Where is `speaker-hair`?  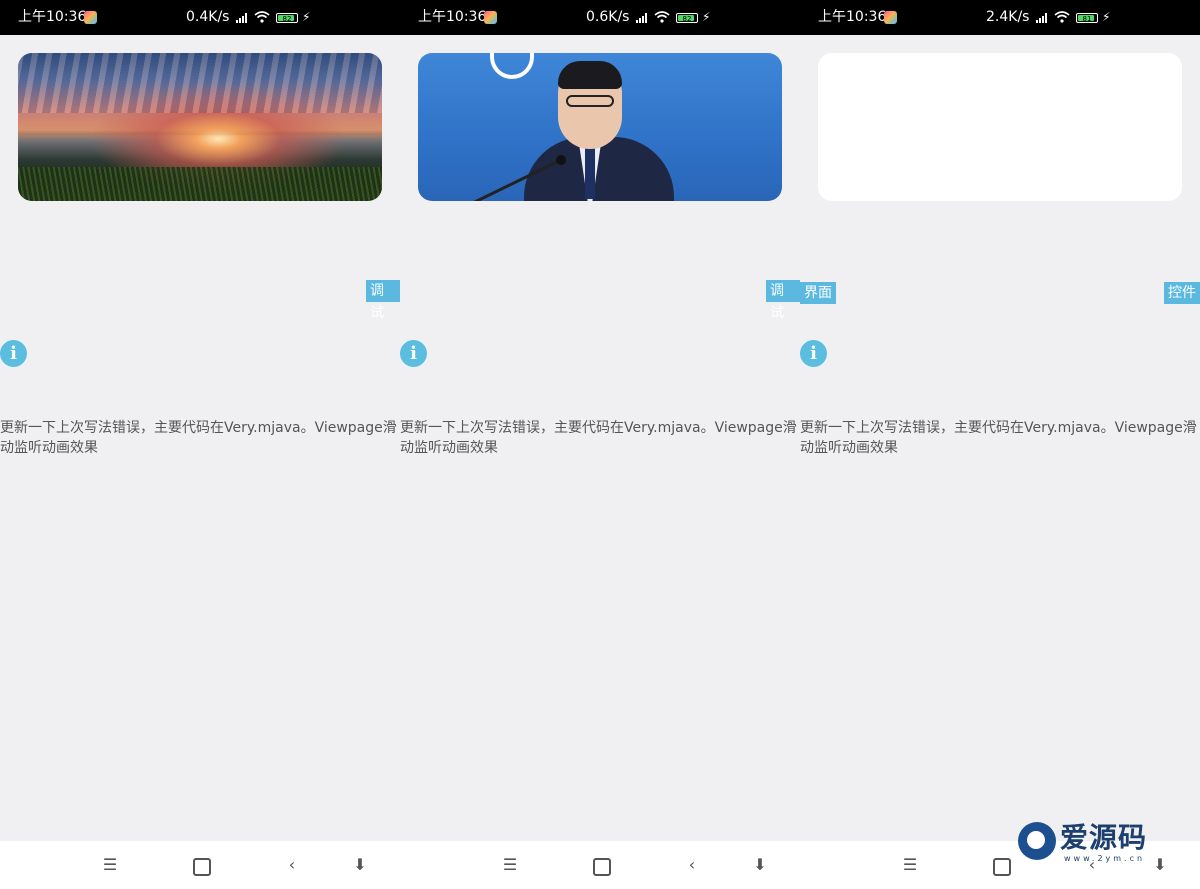 speaker-hair is located at coordinates (590, 75).